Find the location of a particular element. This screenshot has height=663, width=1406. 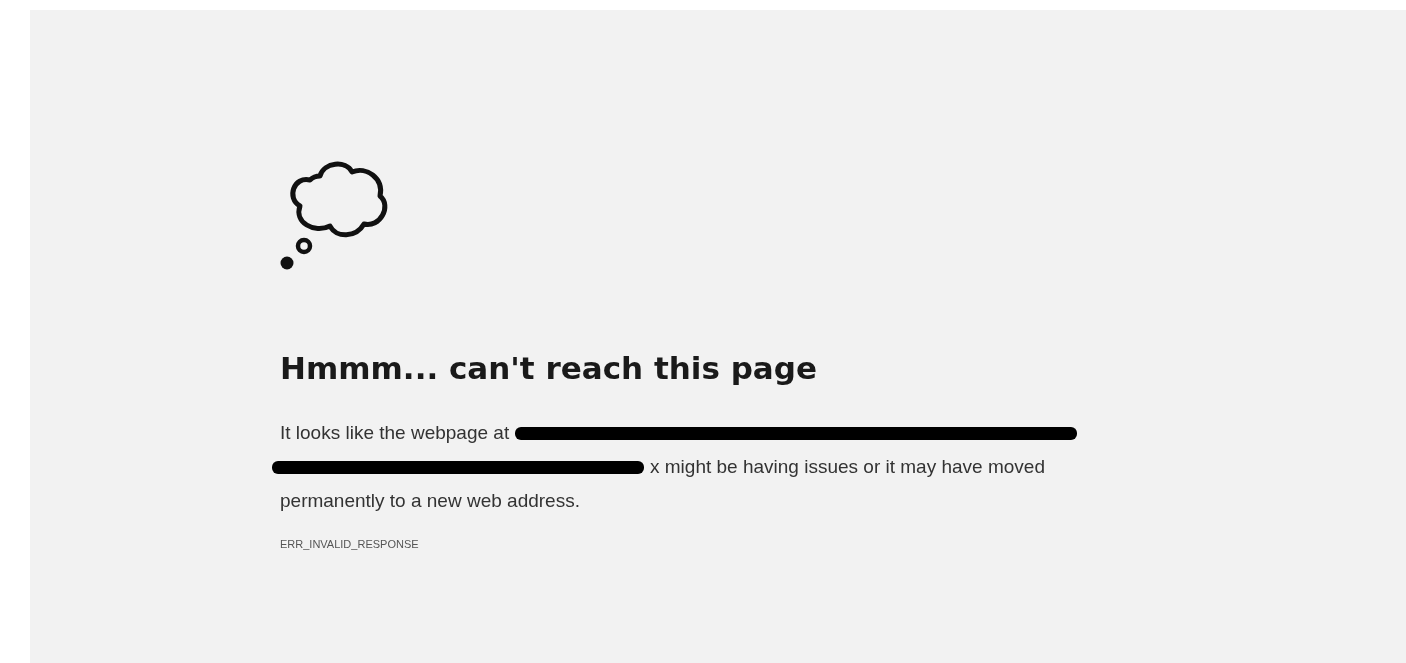

error-message: It looks like the webpage at is located at coordinates (395, 433).